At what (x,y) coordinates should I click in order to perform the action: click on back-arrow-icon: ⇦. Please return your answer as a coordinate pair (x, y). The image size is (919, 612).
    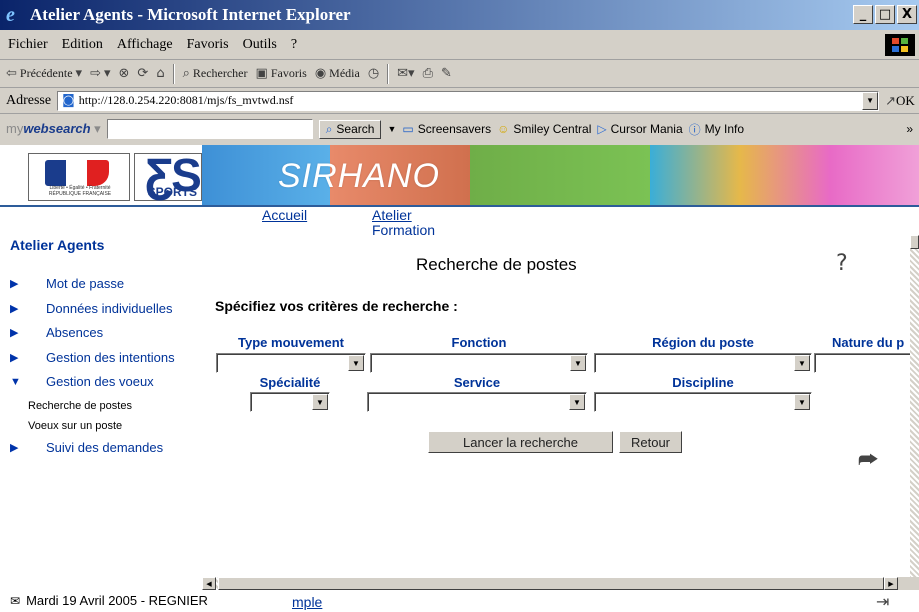
    Looking at the image, I should click on (11, 73).